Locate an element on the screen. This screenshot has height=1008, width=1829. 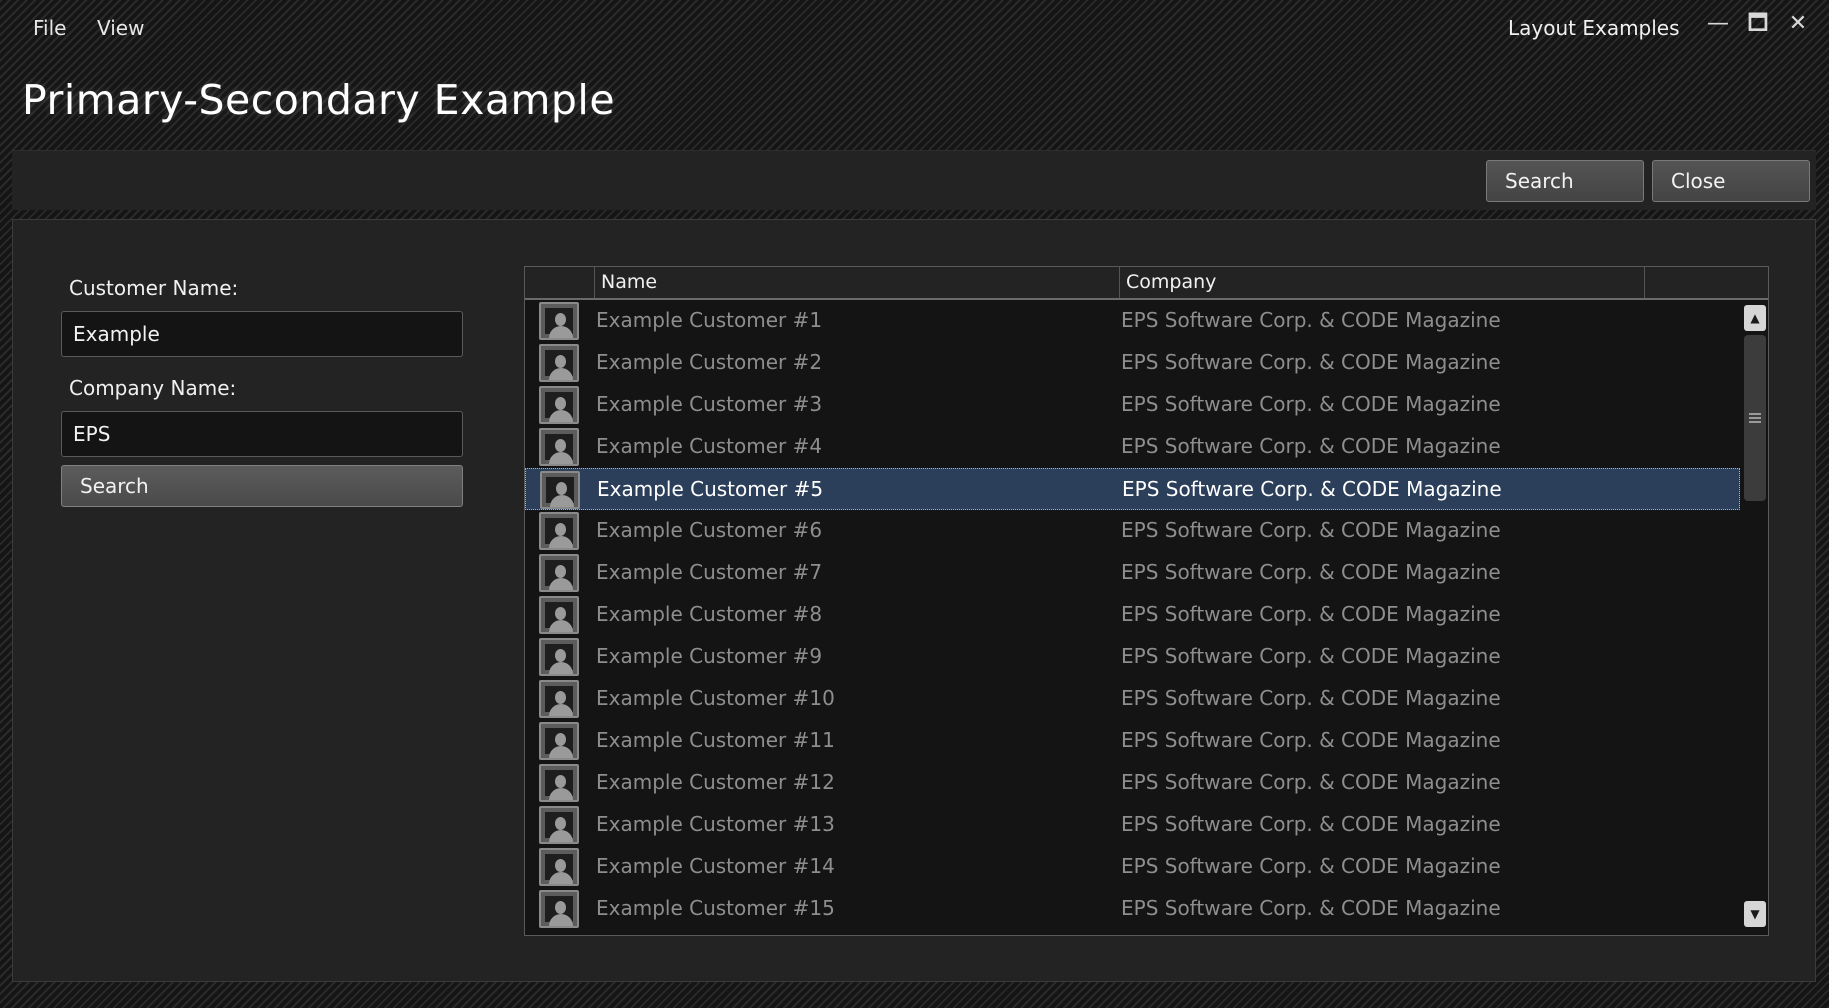
scroll-thumb is located at coordinates (1755, 418).